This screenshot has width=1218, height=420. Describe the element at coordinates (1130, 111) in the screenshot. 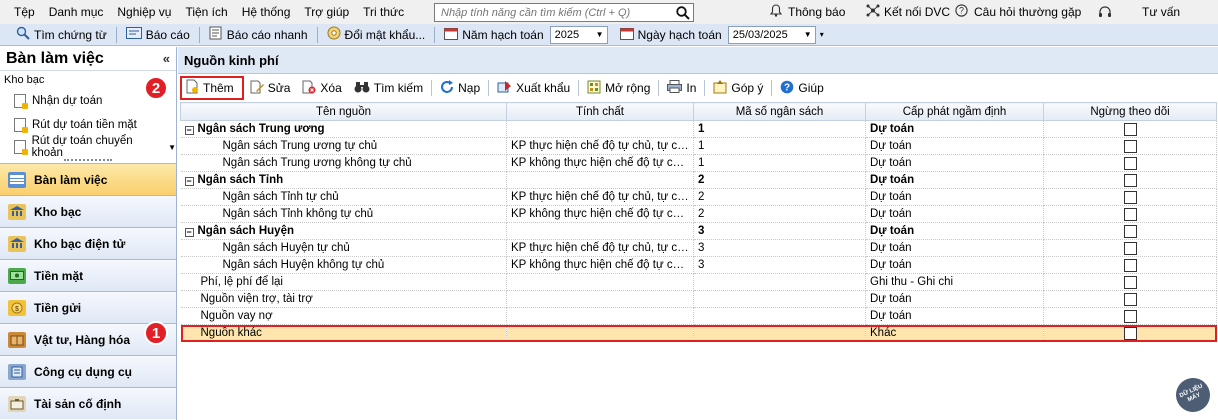

I see `column-header-inactive: Ngừng theo dõi` at that location.